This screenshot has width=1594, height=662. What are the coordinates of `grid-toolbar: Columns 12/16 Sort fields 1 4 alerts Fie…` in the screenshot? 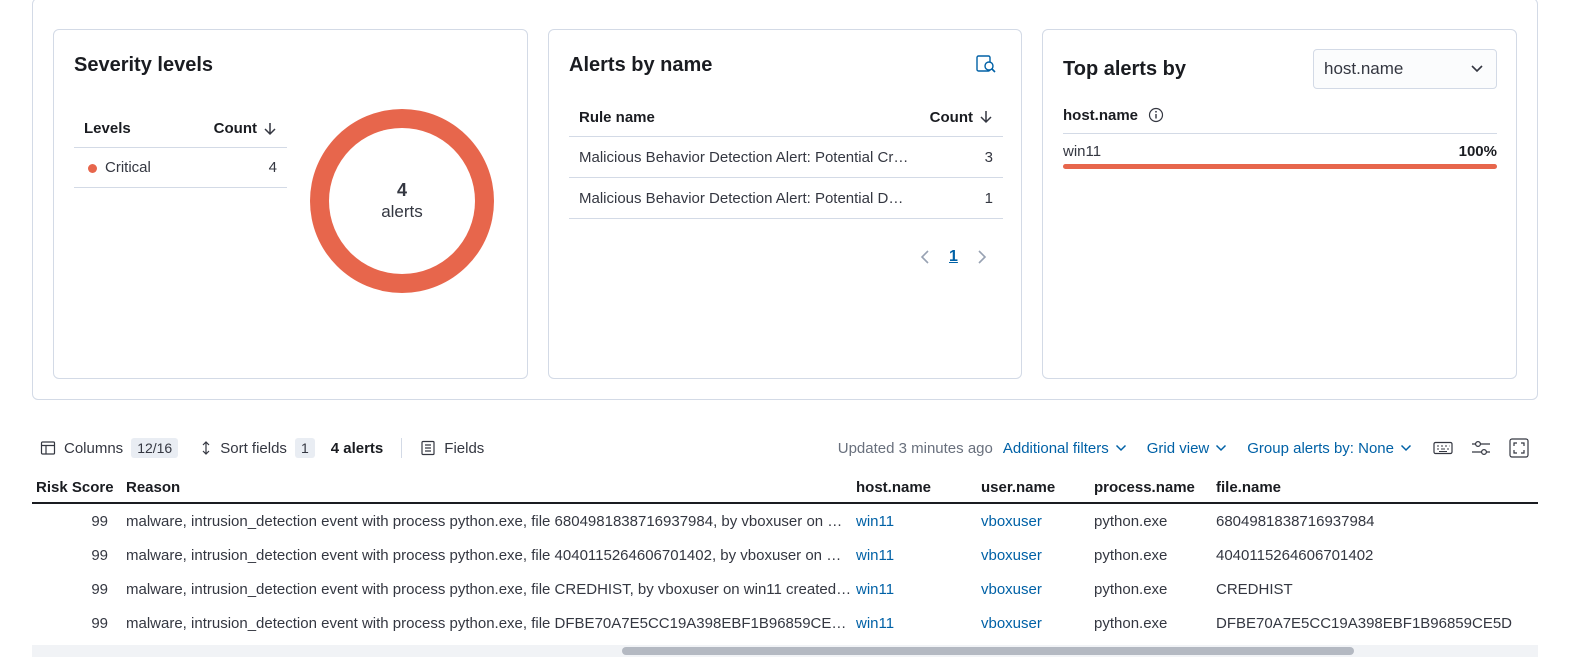 It's located at (785, 448).